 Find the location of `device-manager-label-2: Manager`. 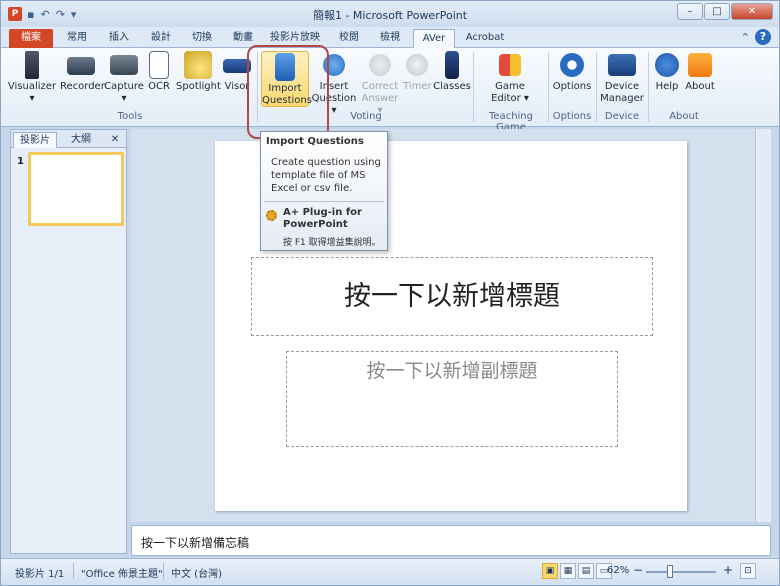

device-manager-label-2: Manager is located at coordinates (622, 98).